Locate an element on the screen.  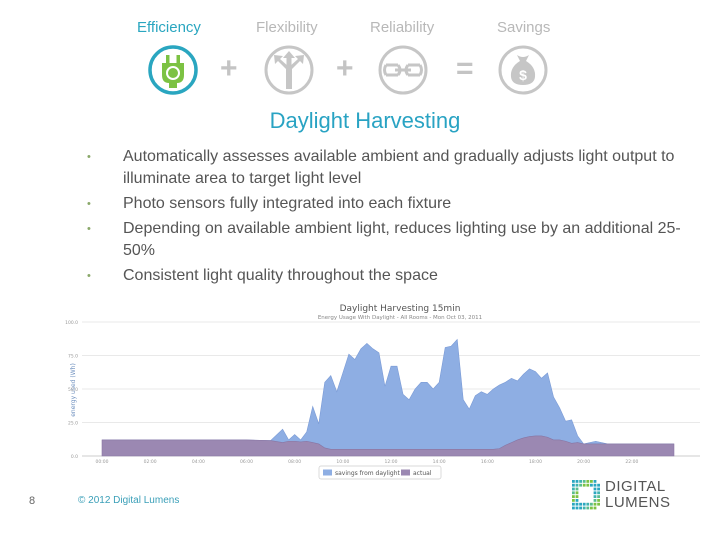
x-tick-label: 16:00 is located at coordinates (487, 462).